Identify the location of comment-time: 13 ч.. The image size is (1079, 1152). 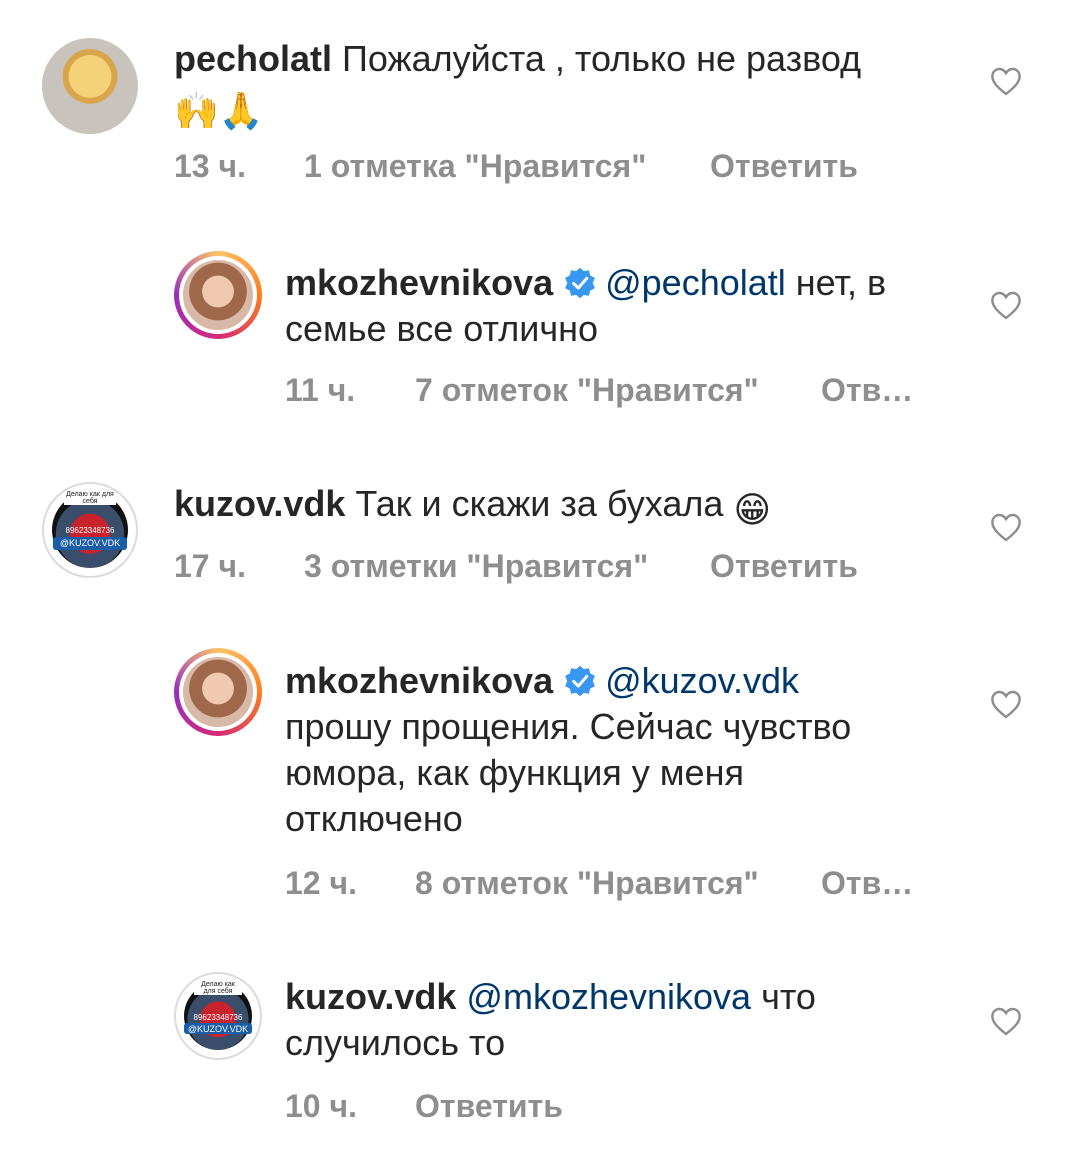
(210, 166).